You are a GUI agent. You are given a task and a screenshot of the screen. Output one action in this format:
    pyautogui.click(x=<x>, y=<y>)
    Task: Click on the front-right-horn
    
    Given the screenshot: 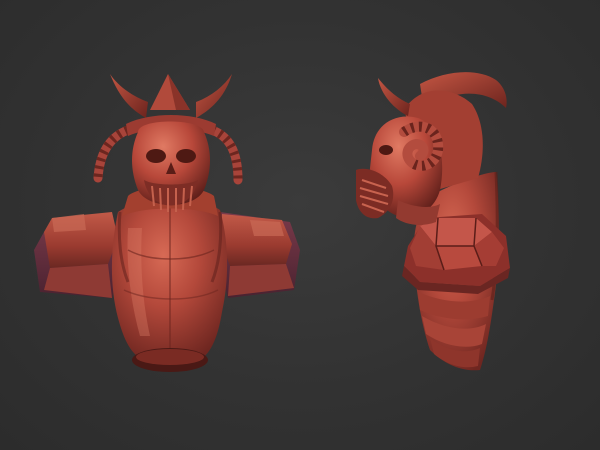 What is the action you would take?
    pyautogui.click(x=214, y=96)
    